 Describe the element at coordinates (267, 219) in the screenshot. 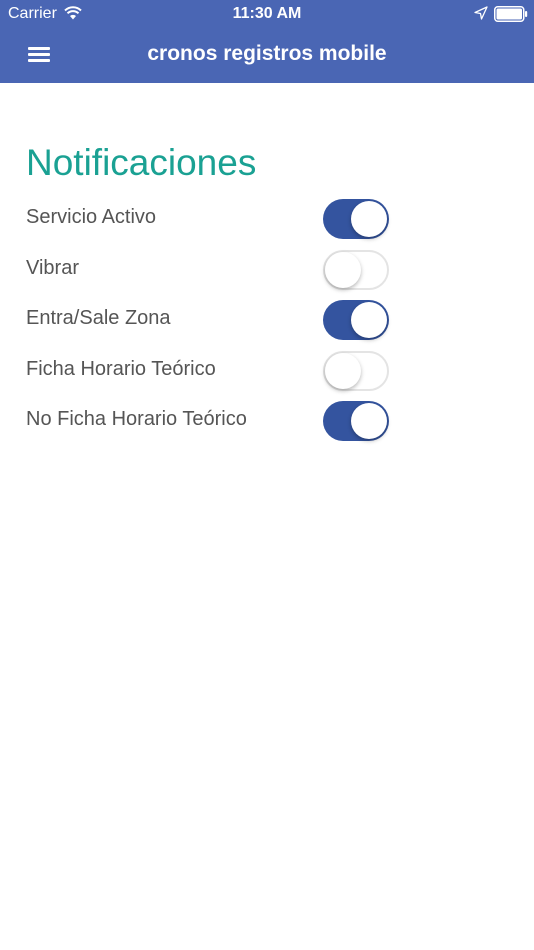

I see `setting-row-servicio-activo: Servicio Activo` at that location.